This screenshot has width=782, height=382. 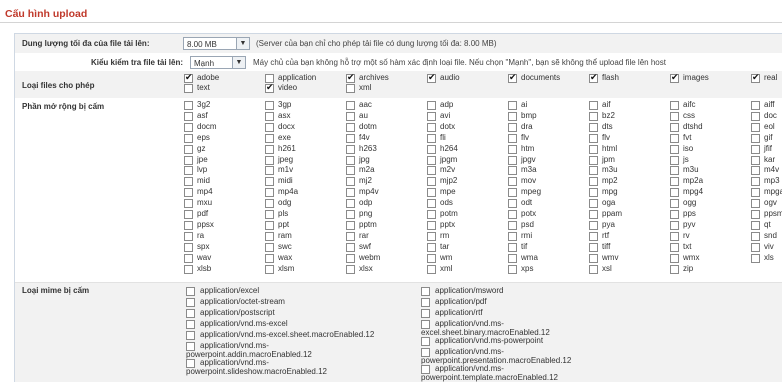 I want to click on max-size-select: 8.00 MB ▼, so click(x=216, y=43).